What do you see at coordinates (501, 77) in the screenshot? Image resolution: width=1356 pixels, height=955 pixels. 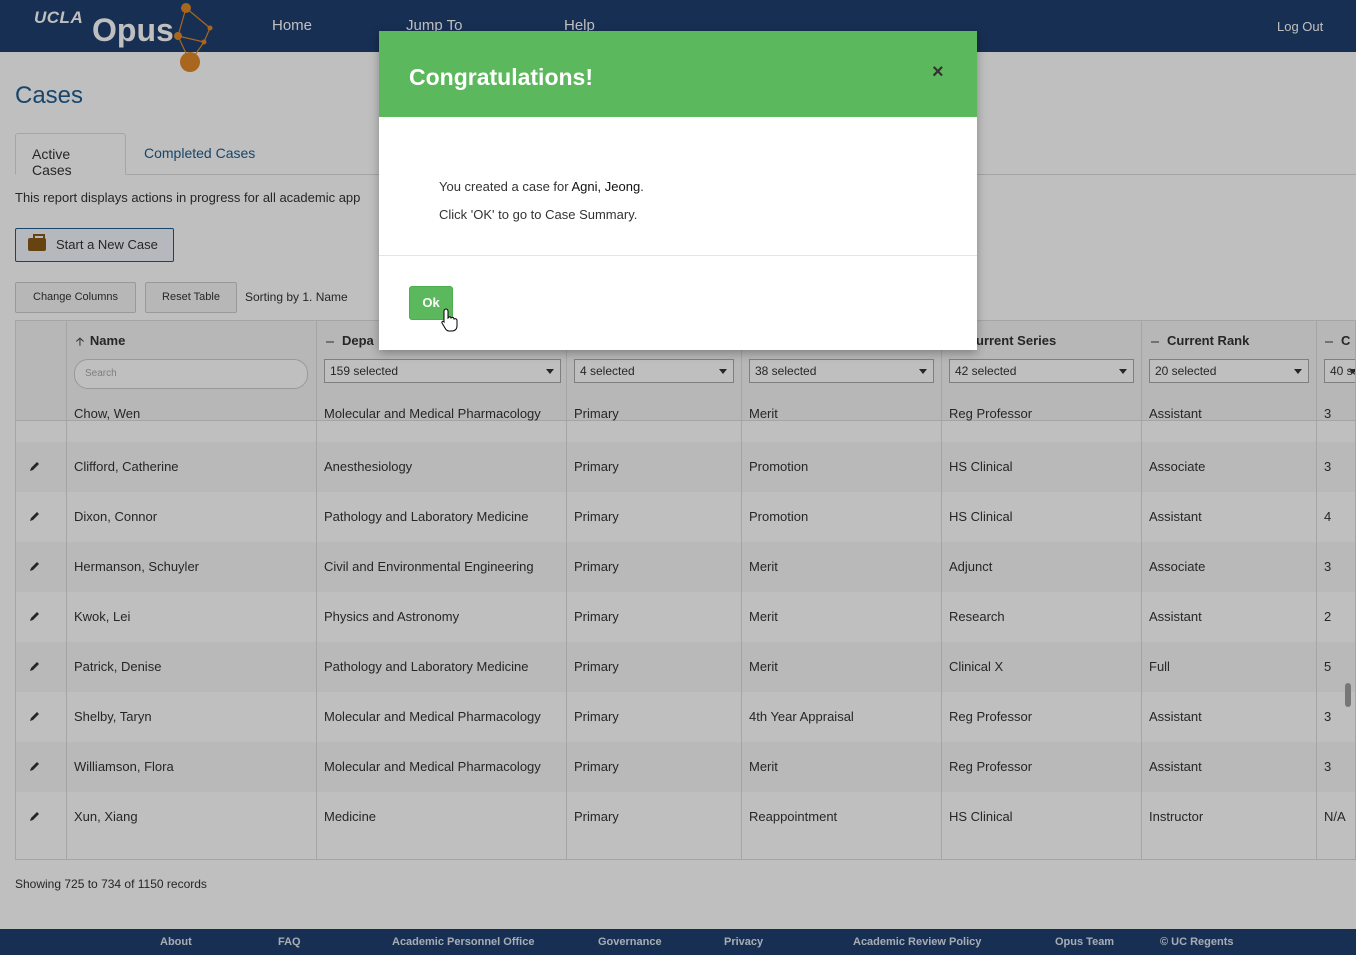 I see `dialog-title: Congratulations!` at bounding box center [501, 77].